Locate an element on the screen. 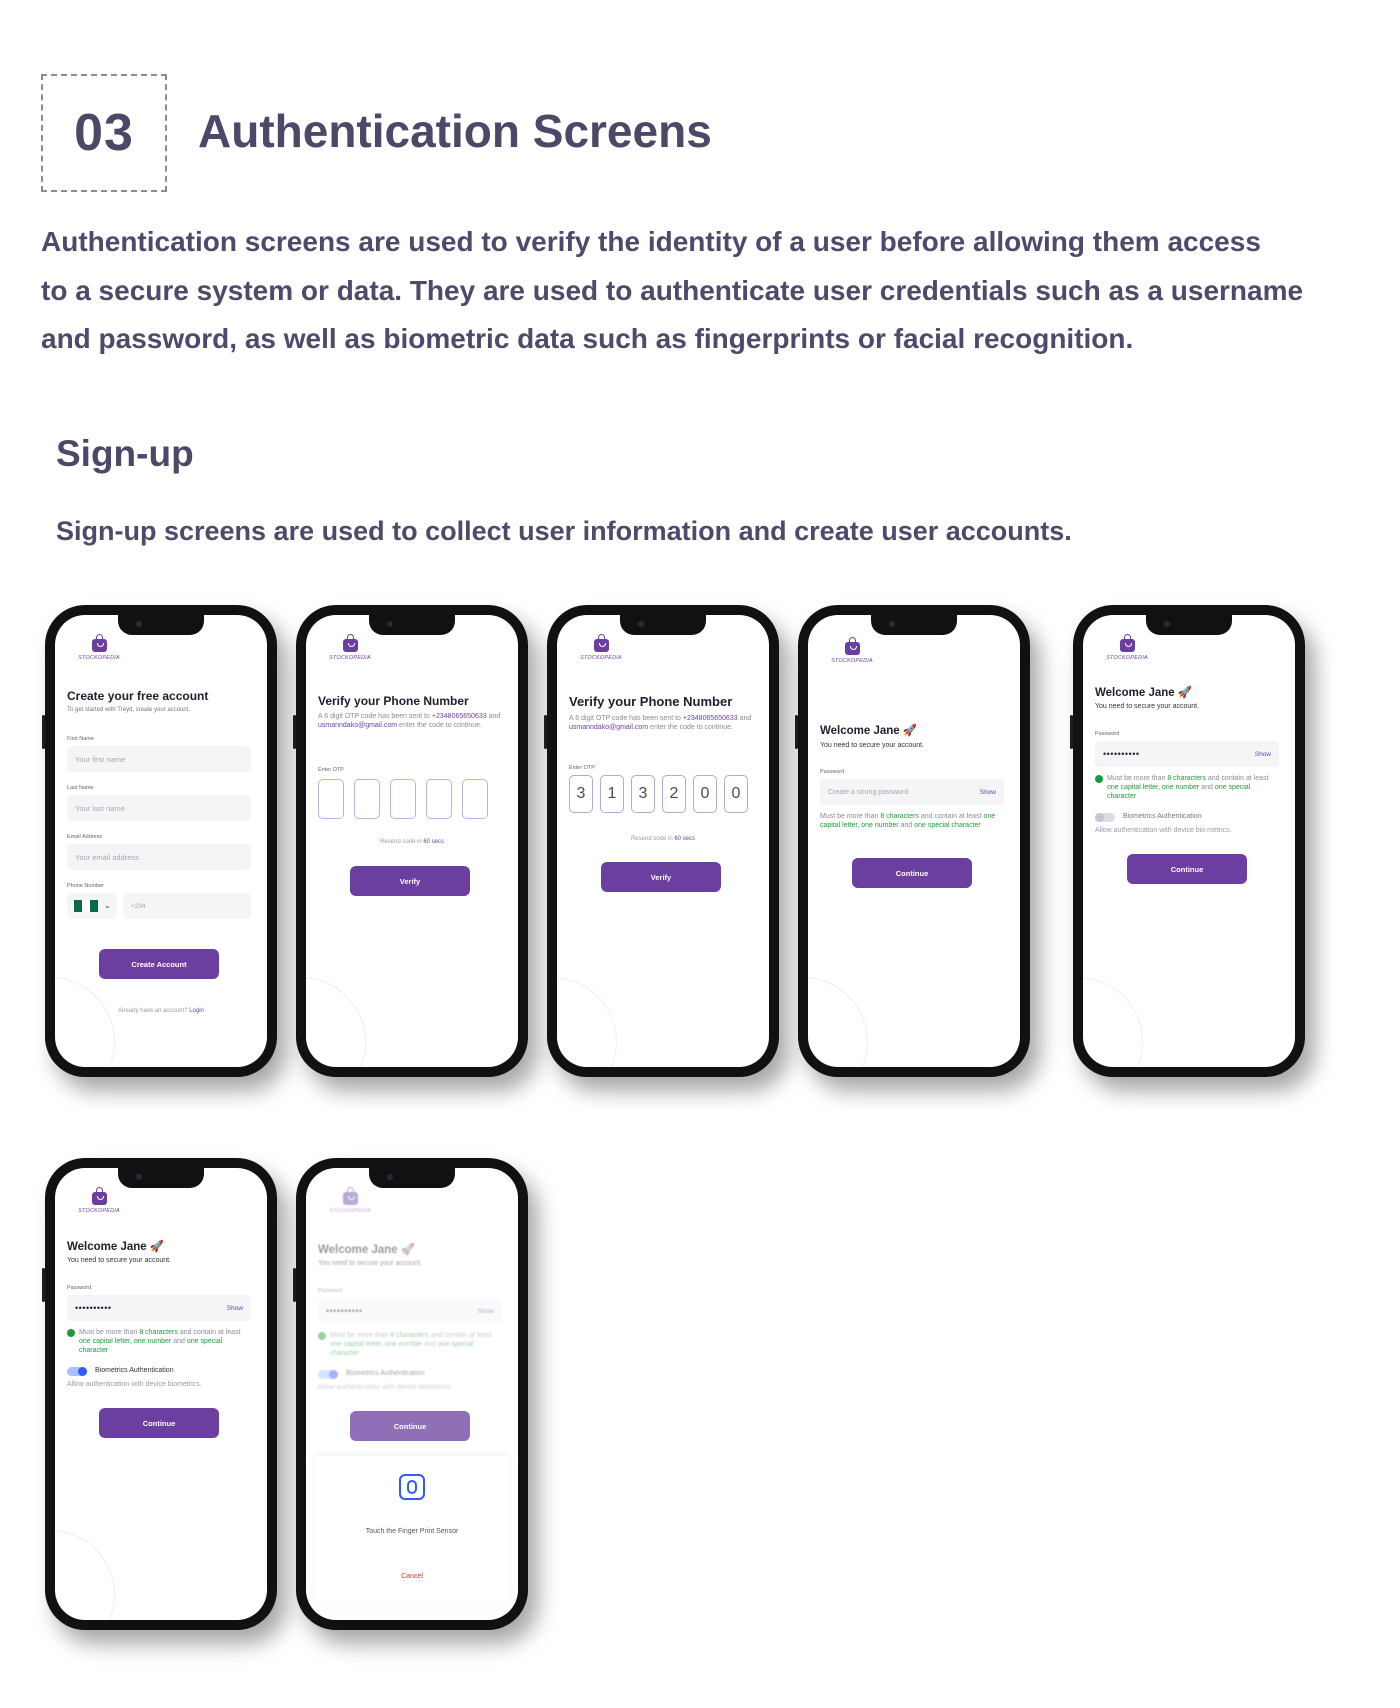  password-input: Create a strong password Show is located at coordinates (912, 792).